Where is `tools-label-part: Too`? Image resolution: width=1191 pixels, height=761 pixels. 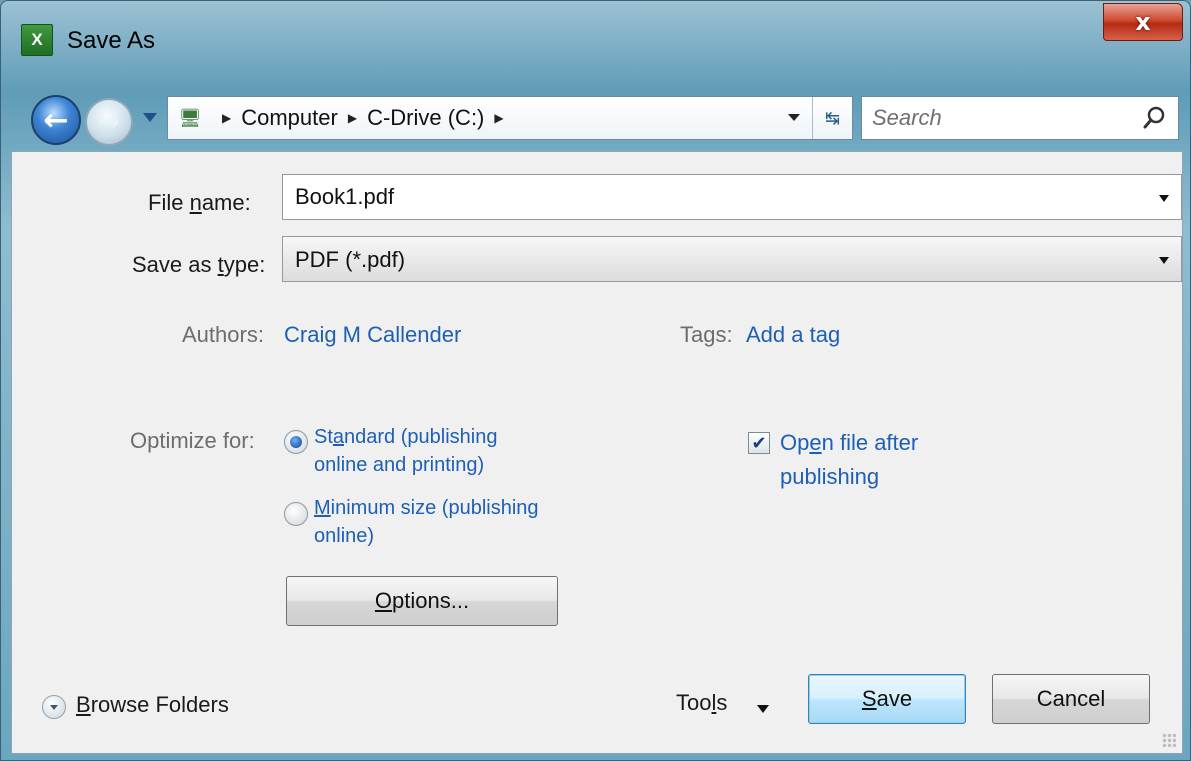
tools-label-part: Too is located at coordinates (694, 702).